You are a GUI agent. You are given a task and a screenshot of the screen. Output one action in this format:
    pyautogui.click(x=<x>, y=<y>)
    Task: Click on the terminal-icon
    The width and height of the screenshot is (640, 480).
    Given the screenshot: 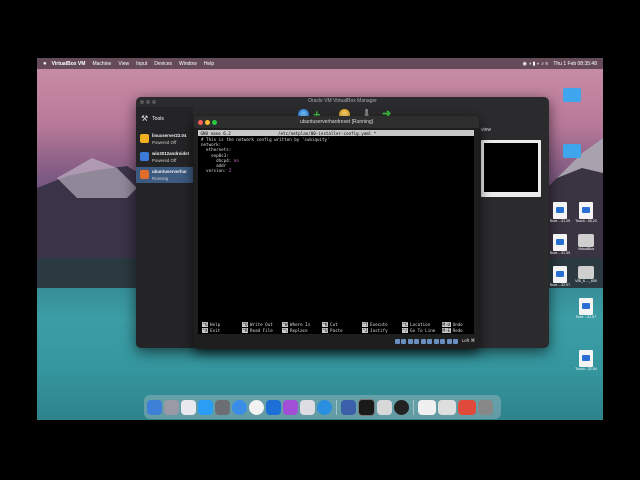 What is the action you would take?
    pyautogui.click(x=366, y=407)
    